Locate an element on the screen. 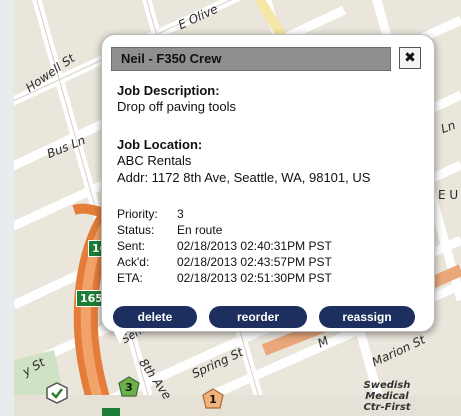 The image size is (461, 416). popup-title: Neil - F350 Crew is located at coordinates (171, 58).